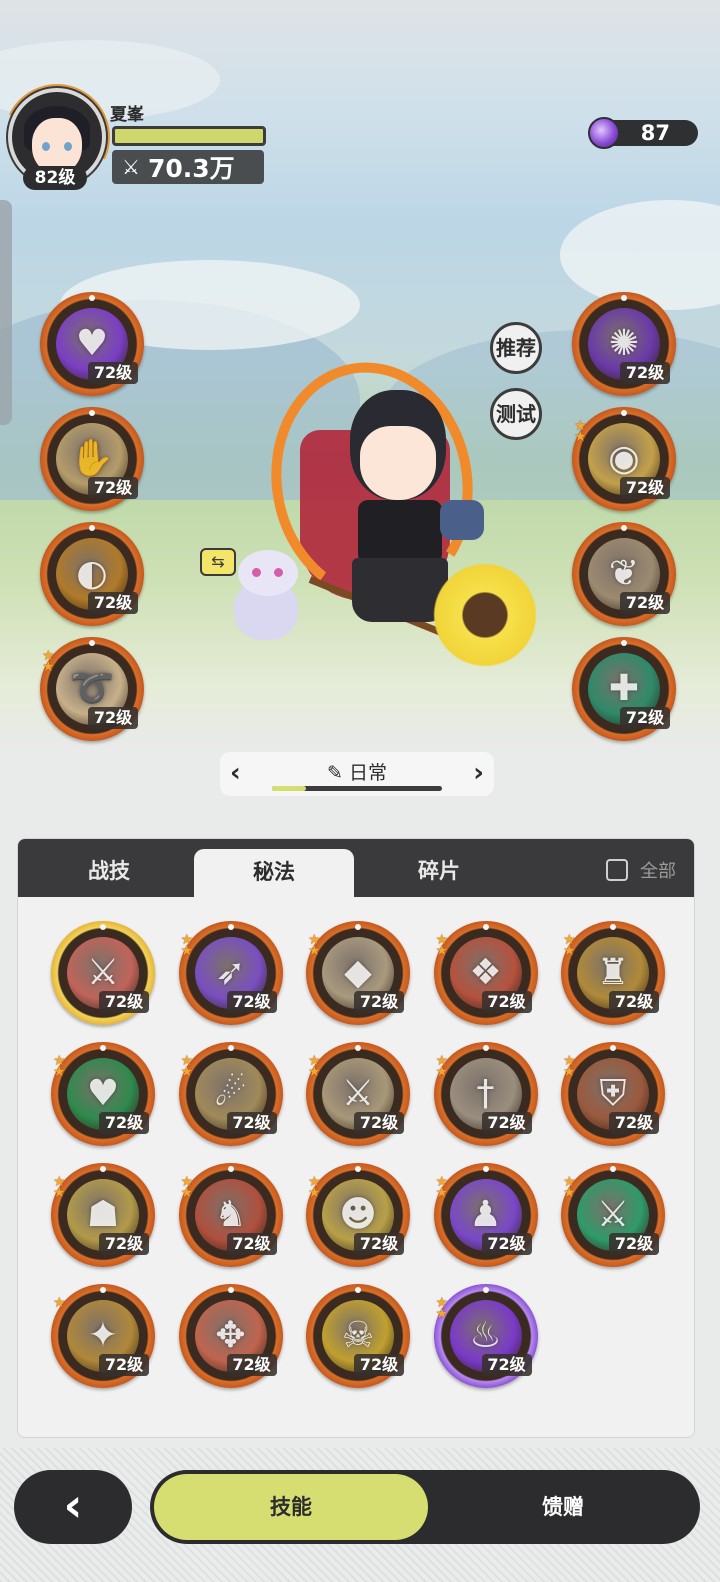  What do you see at coordinates (109, 868) in the screenshot?
I see `tab-combat: 战技` at bounding box center [109, 868].